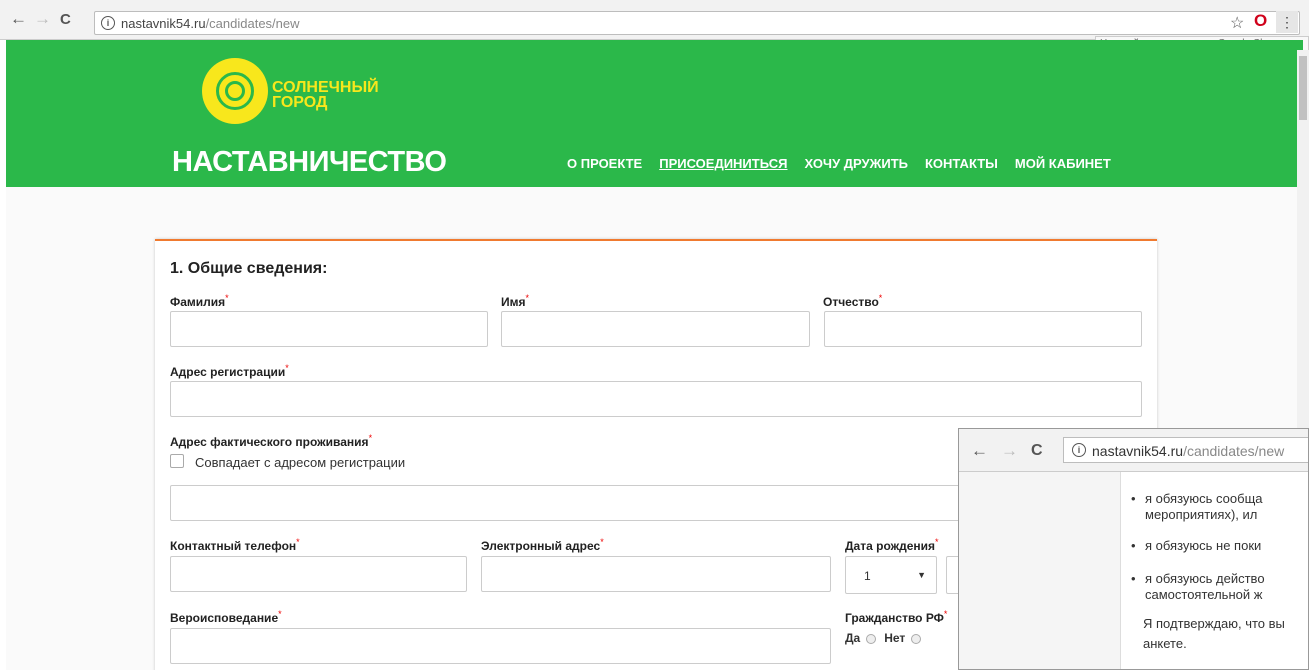 This screenshot has height=670, width=1309. What do you see at coordinates (300, 462) in the screenshot?
I see `same-address-label: Совпадает с адресом регистрации` at bounding box center [300, 462].